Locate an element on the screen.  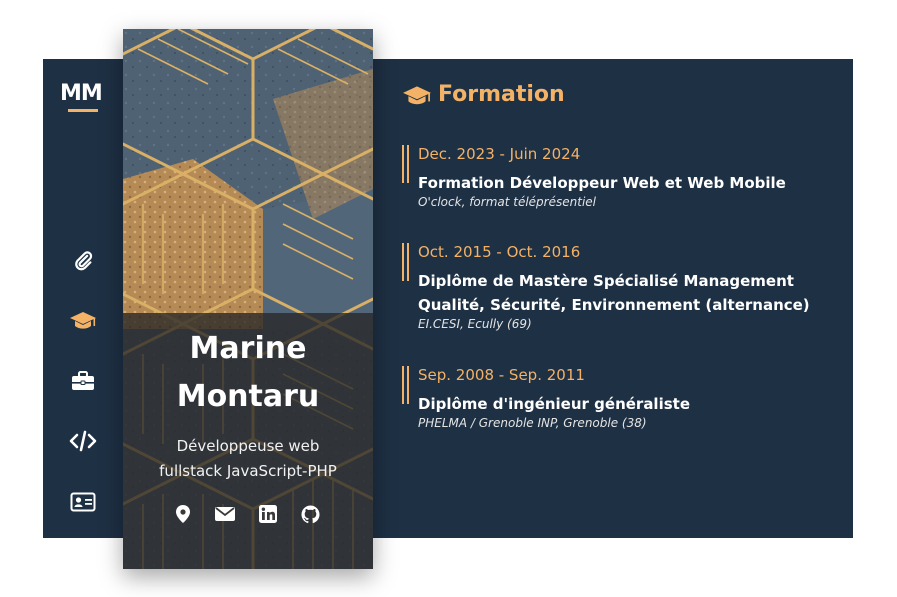
briefcase-icon is located at coordinates (83, 380).